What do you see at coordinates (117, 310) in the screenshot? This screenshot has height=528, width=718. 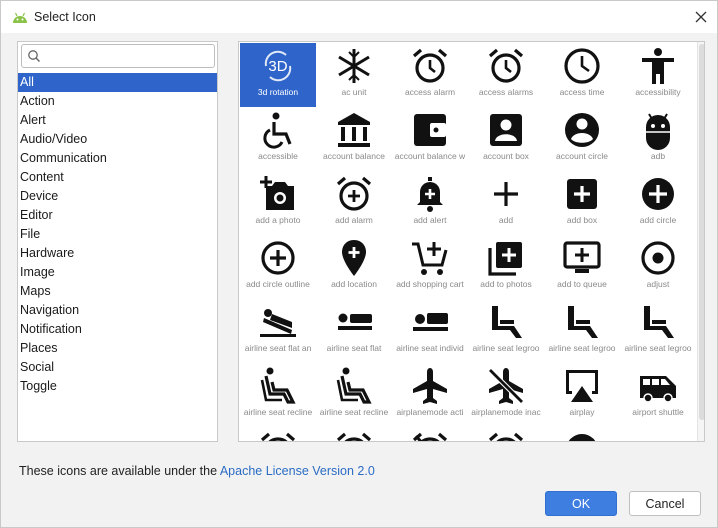 I see `category-item: Navigation` at bounding box center [117, 310].